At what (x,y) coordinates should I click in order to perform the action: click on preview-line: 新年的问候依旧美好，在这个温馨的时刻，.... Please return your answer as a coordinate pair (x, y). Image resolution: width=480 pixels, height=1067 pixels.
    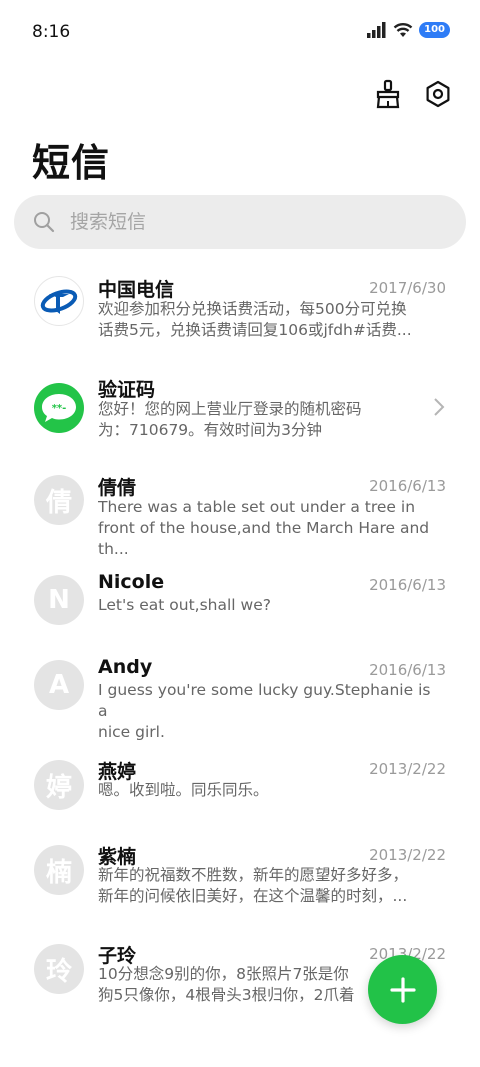
    Looking at the image, I should click on (253, 896).